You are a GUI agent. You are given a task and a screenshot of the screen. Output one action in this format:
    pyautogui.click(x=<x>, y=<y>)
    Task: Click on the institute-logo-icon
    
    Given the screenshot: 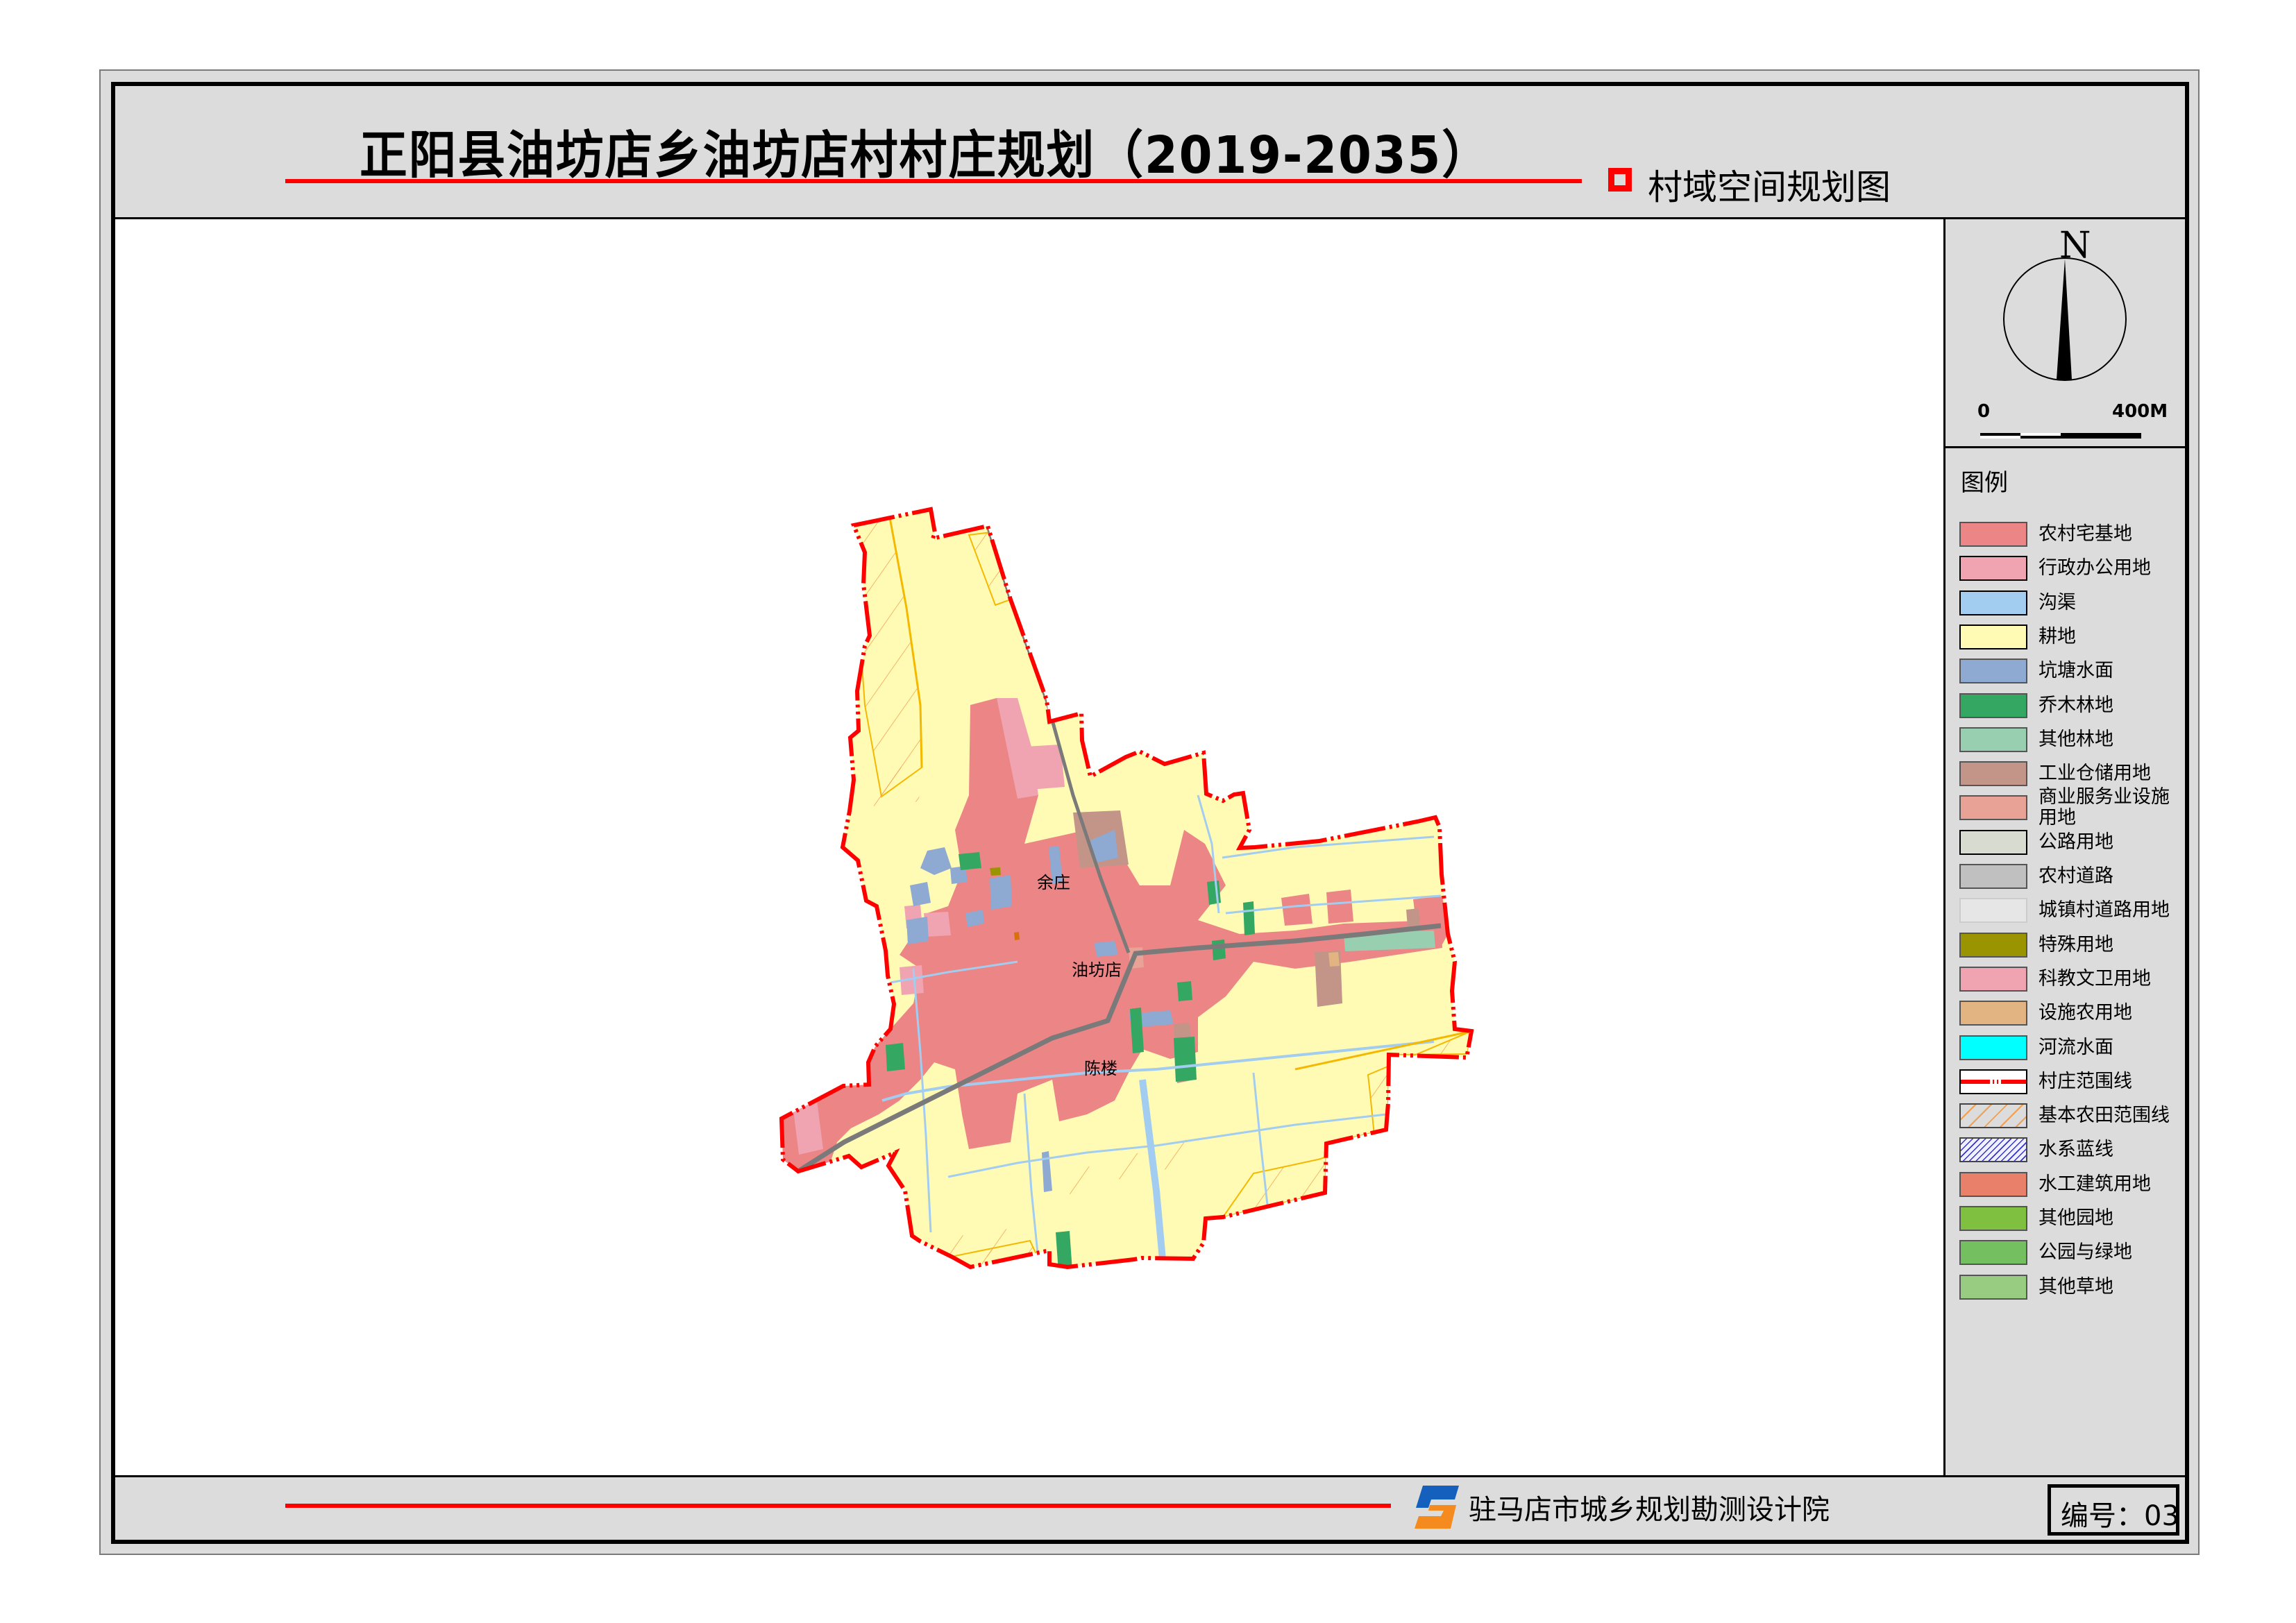 What is the action you would take?
    pyautogui.click(x=1437, y=1507)
    